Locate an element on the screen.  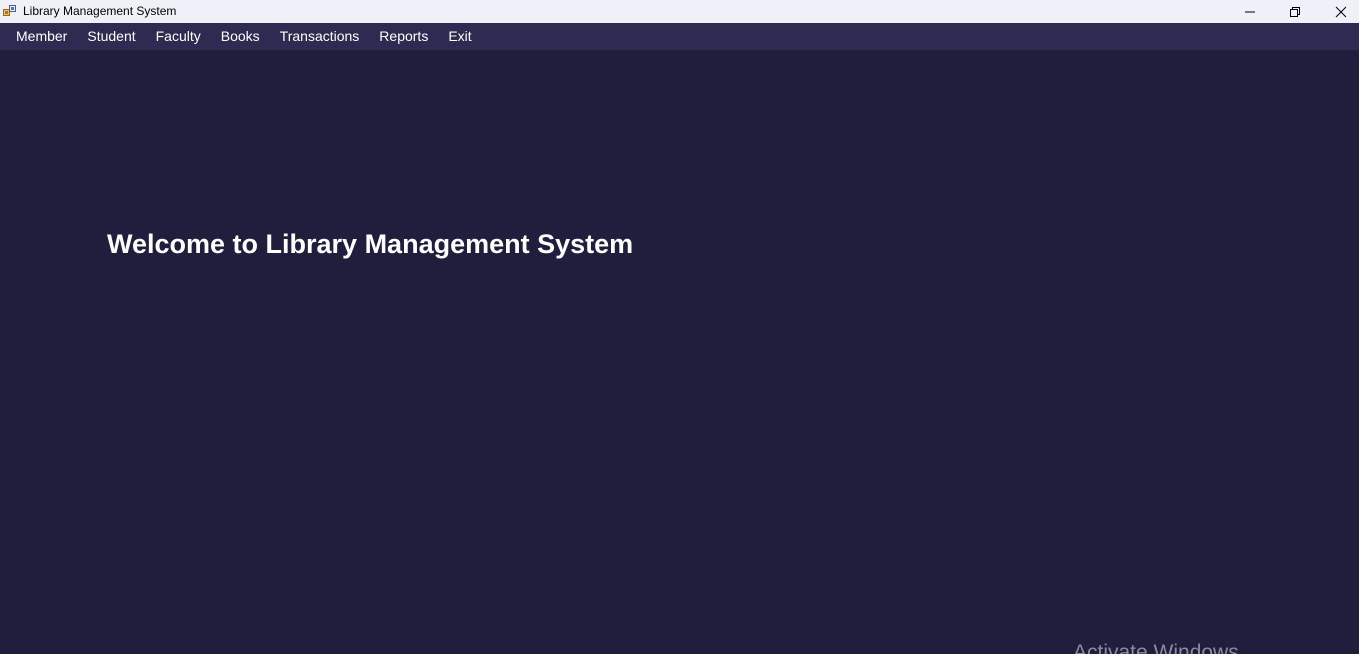
title-bar: Library Management System is located at coordinates (679, 11).